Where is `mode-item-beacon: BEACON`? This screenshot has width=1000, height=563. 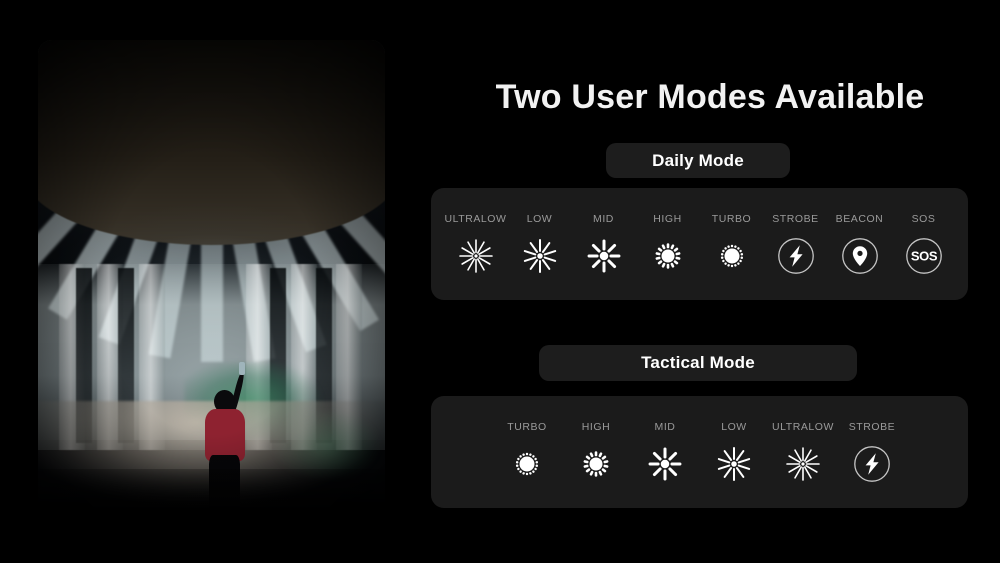
mode-item-beacon: BEACON is located at coordinates (860, 244).